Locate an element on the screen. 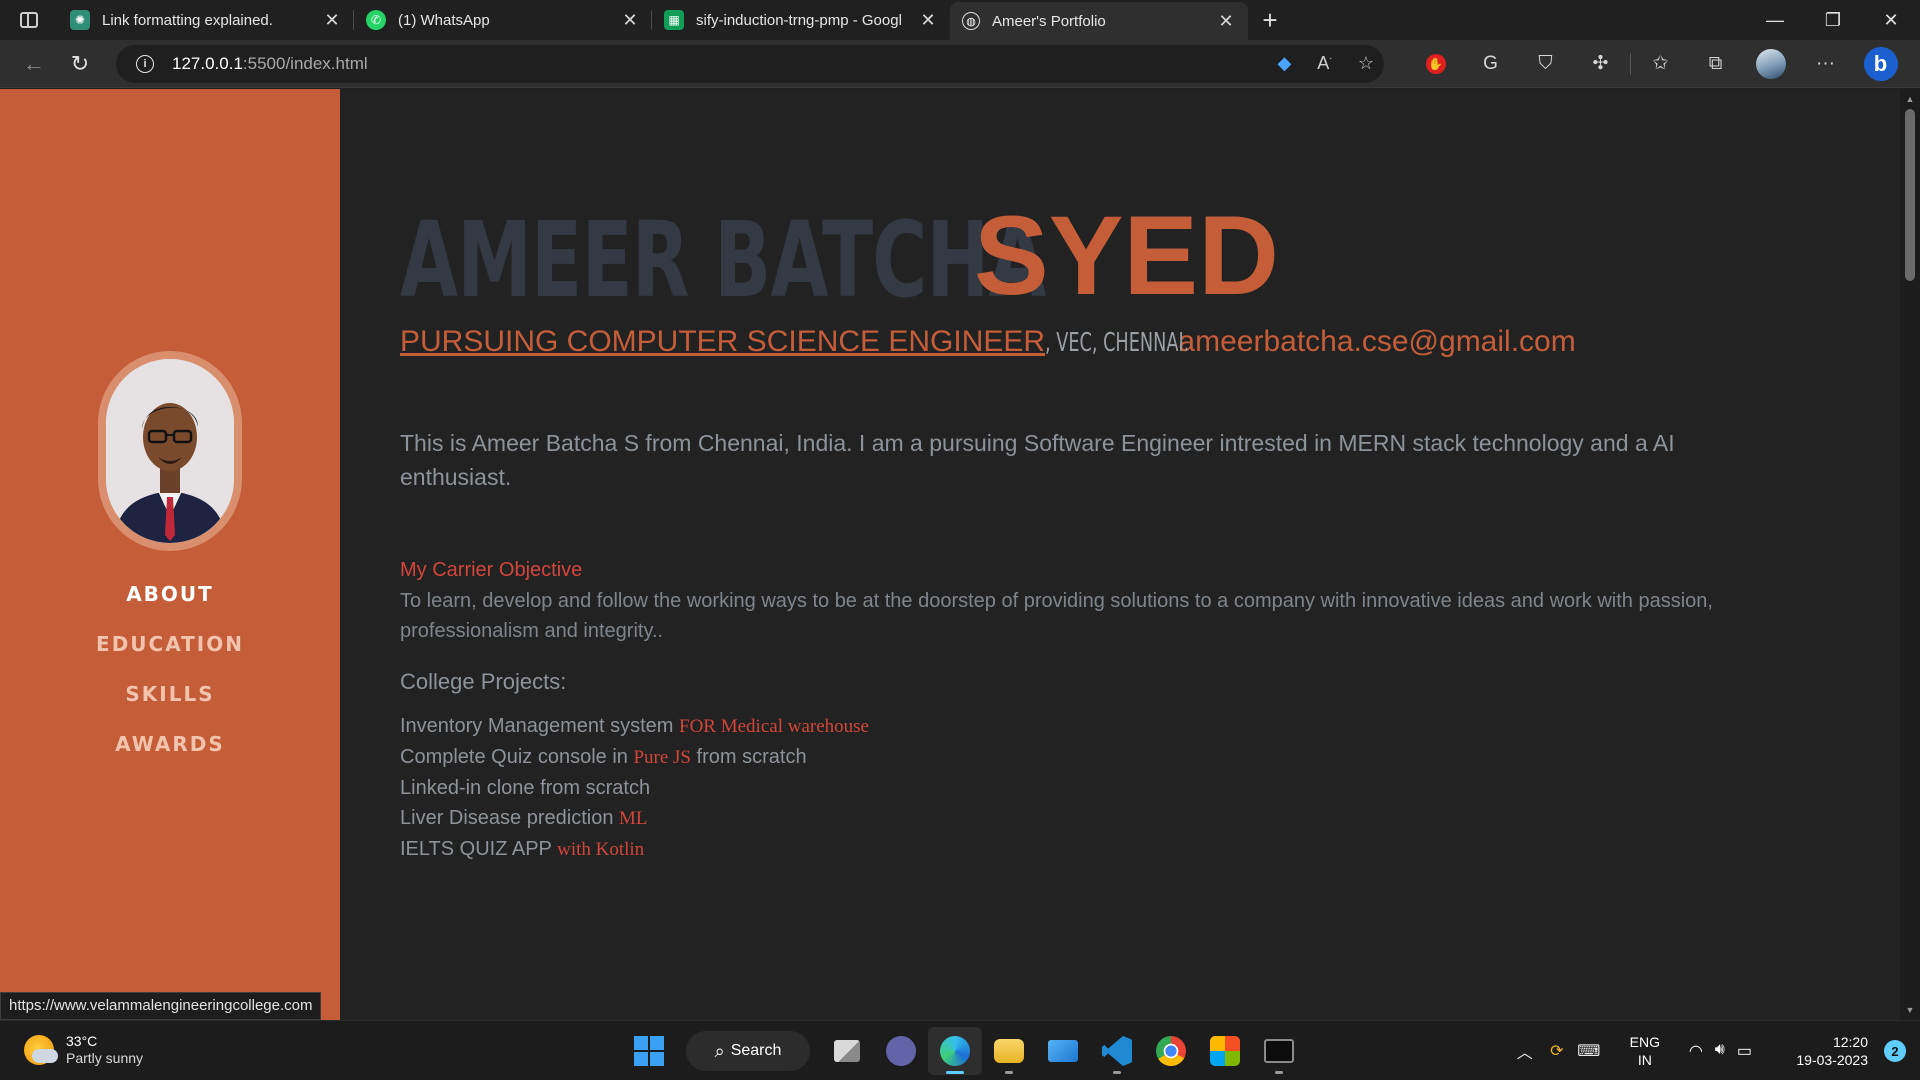  taskbar-search: ⌕ Search is located at coordinates (748, 1051).